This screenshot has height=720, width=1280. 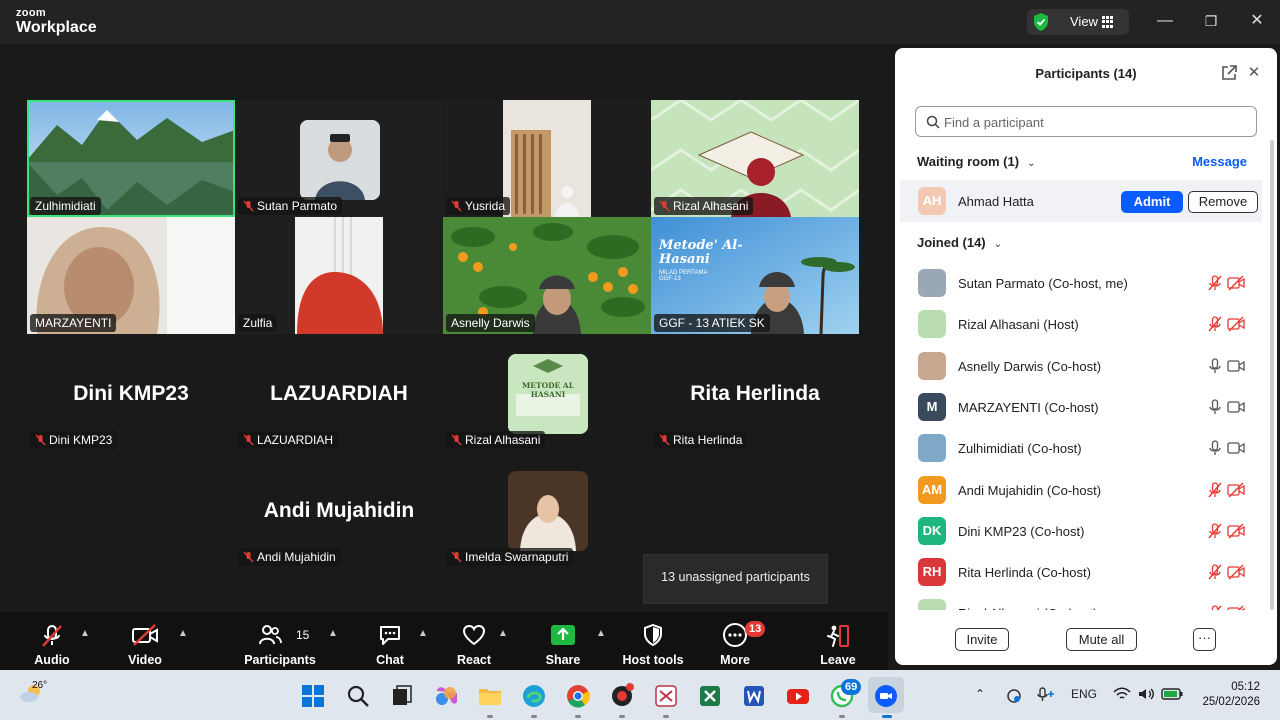 I want to click on participant-row: Rizal Alhasani (Co-host), so click(x=1086, y=601).